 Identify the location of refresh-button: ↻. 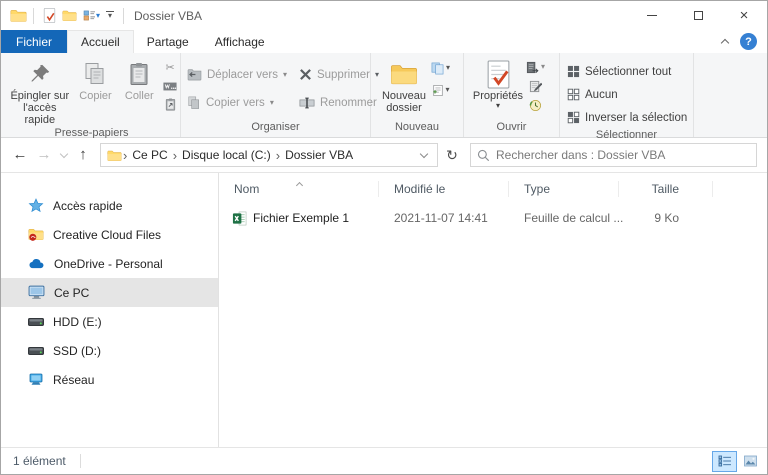
(452, 155).